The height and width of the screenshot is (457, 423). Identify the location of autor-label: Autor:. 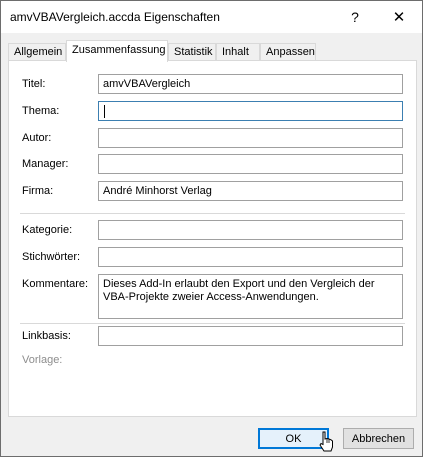
(37, 138).